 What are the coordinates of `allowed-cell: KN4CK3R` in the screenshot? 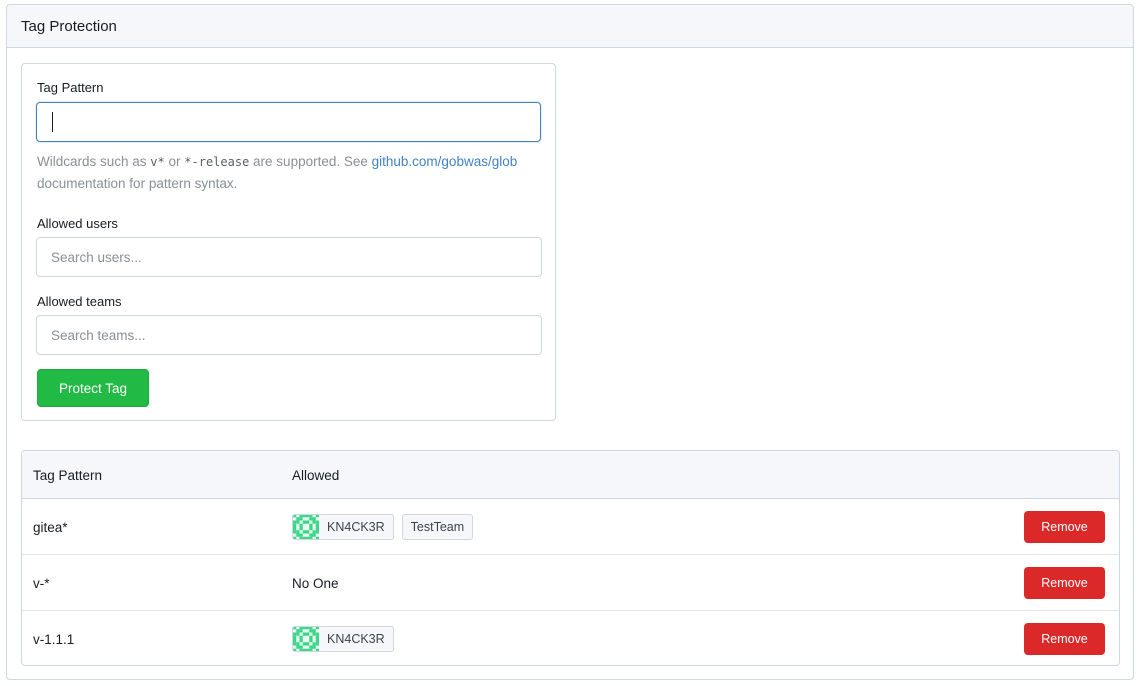 It's located at (347, 638).